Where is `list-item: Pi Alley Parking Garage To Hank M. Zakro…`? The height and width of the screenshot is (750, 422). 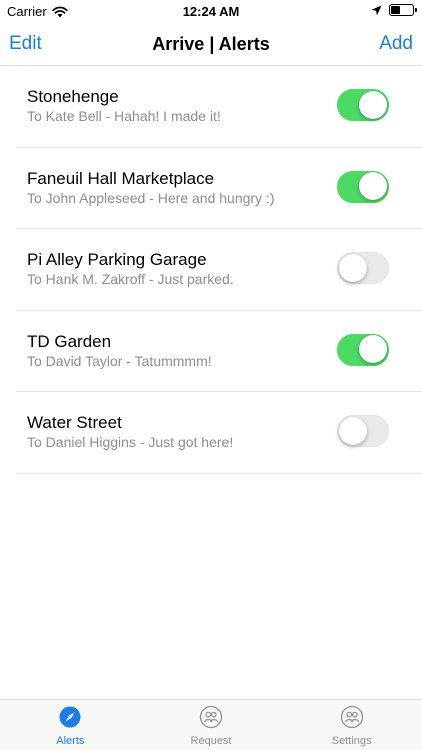
list-item: Pi Alley Parking Garage To Hank M. Zakro… is located at coordinates (219, 270).